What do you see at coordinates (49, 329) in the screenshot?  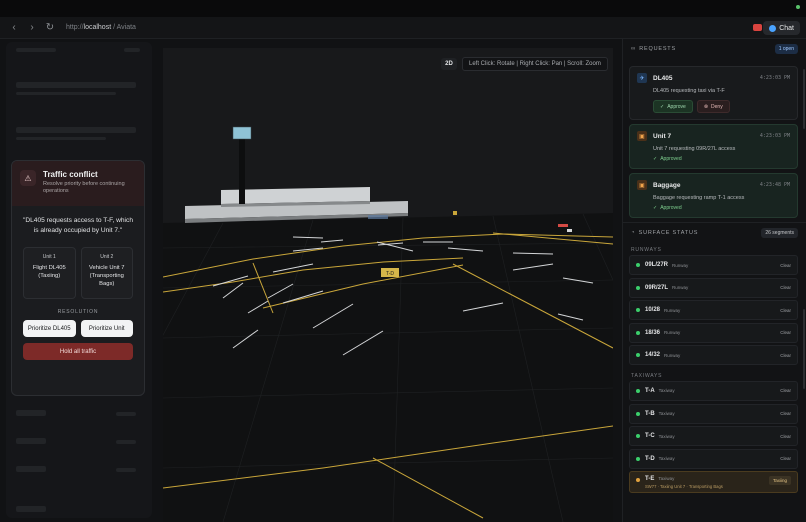 I see `prioritize-dl405-button: Prioritize DL405` at bounding box center [49, 329].